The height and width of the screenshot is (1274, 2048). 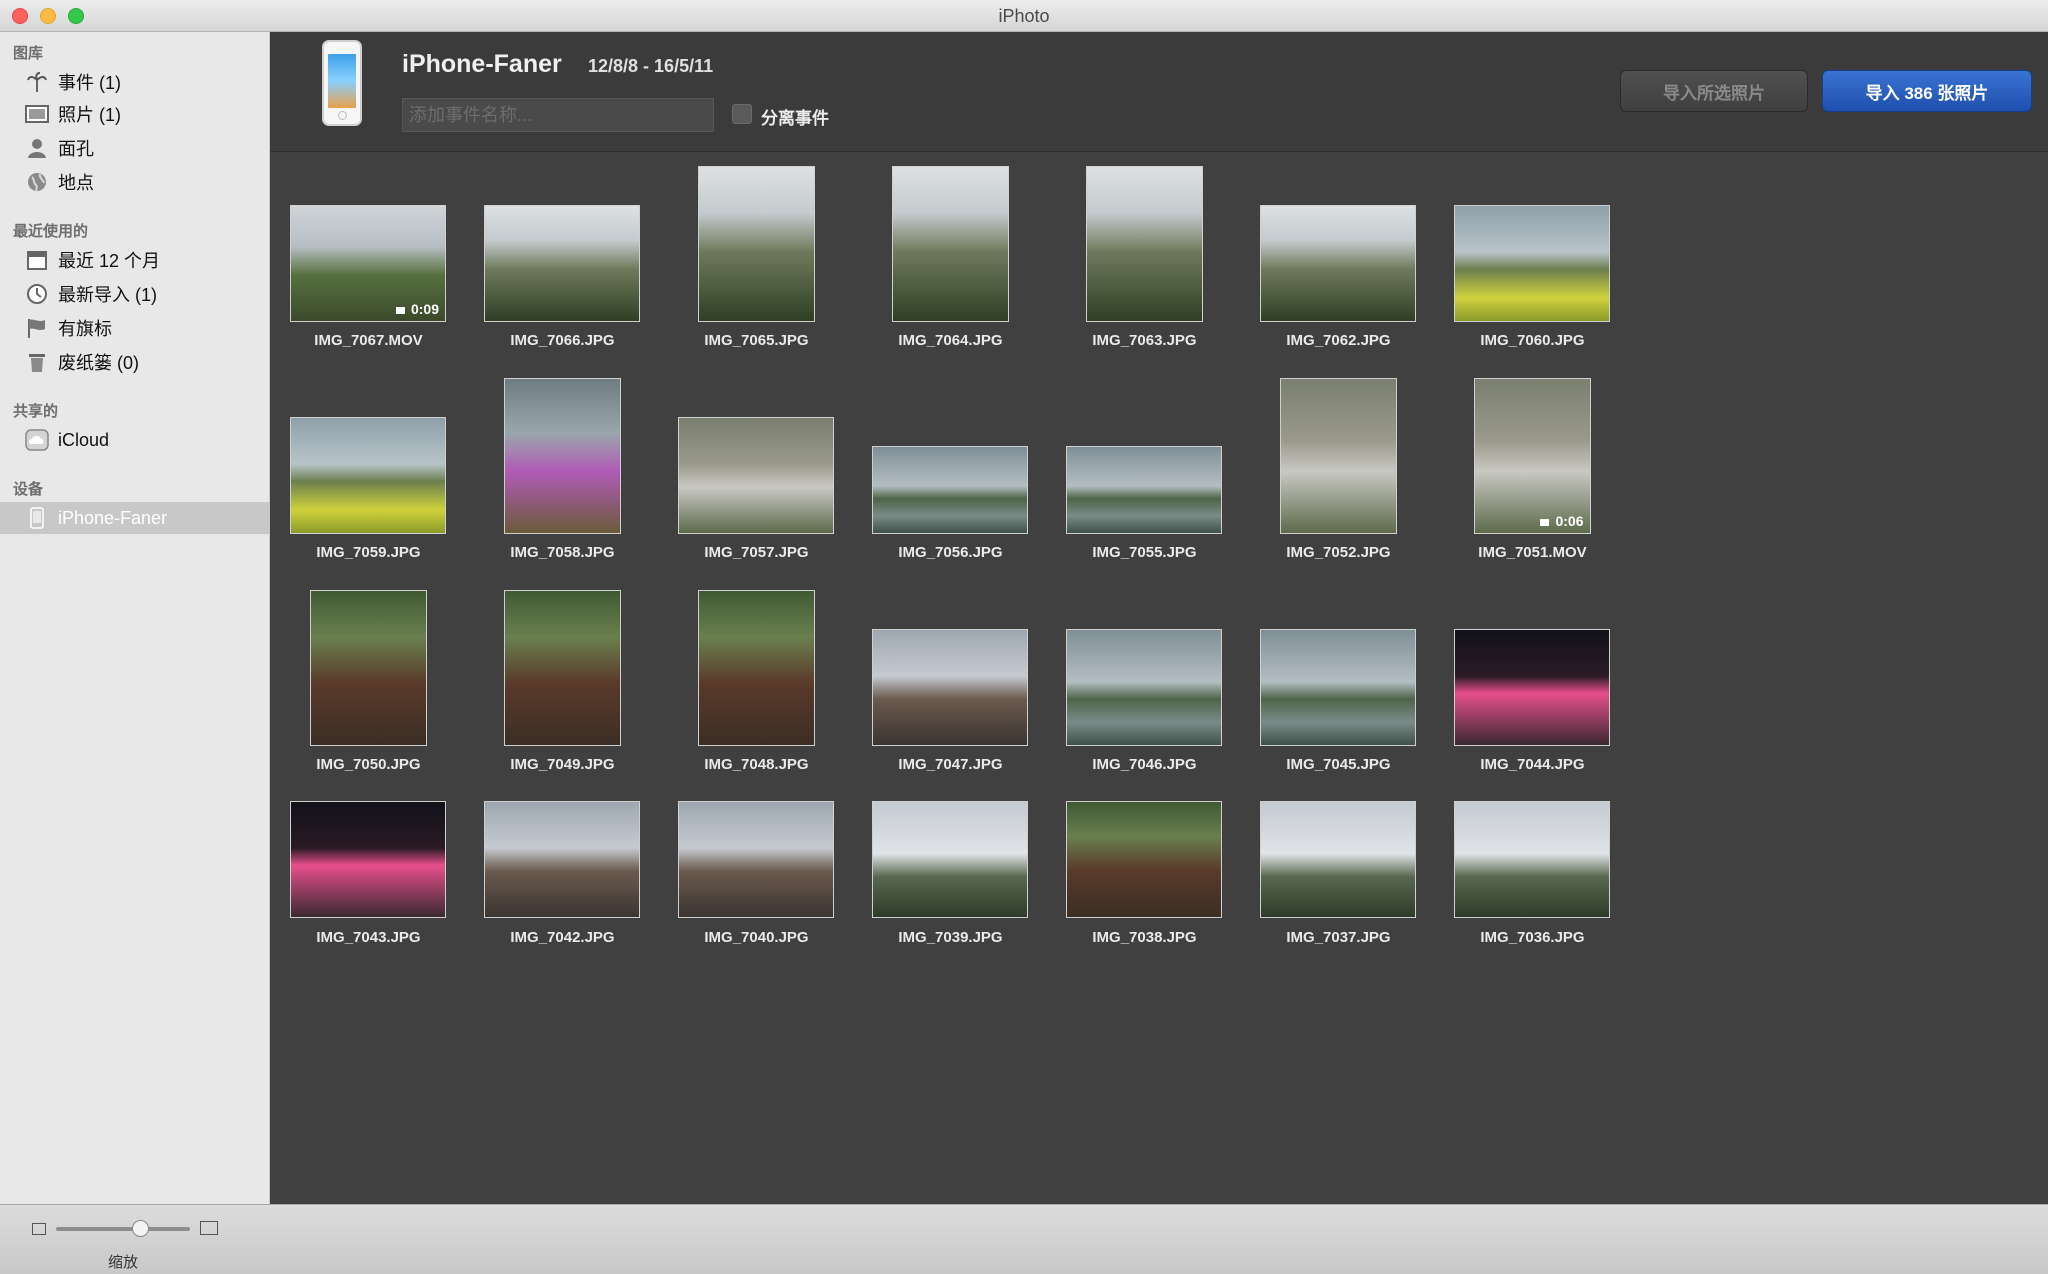 What do you see at coordinates (1532, 764) in the screenshot?
I see `photo-filename: IMG_7044.JPG` at bounding box center [1532, 764].